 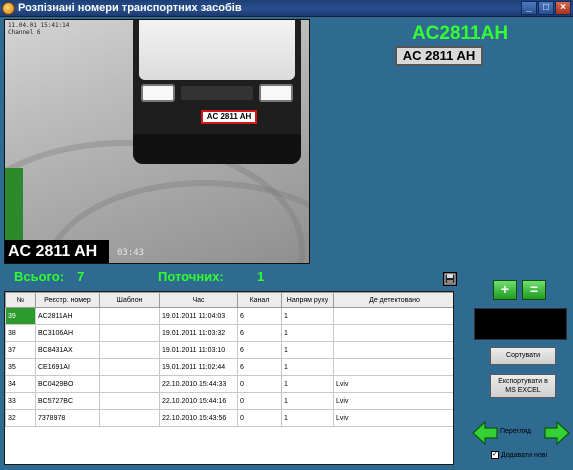 I want to click on cell-time: 22.10.2010 15:43:56, so click(x=198, y=418).